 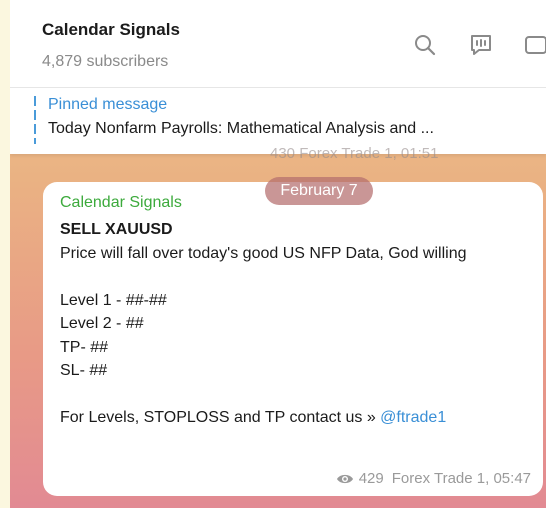 What do you see at coordinates (354, 153) in the screenshot?
I see `previous-message-meta: 430 Forex Trade 1, 01:51` at bounding box center [354, 153].